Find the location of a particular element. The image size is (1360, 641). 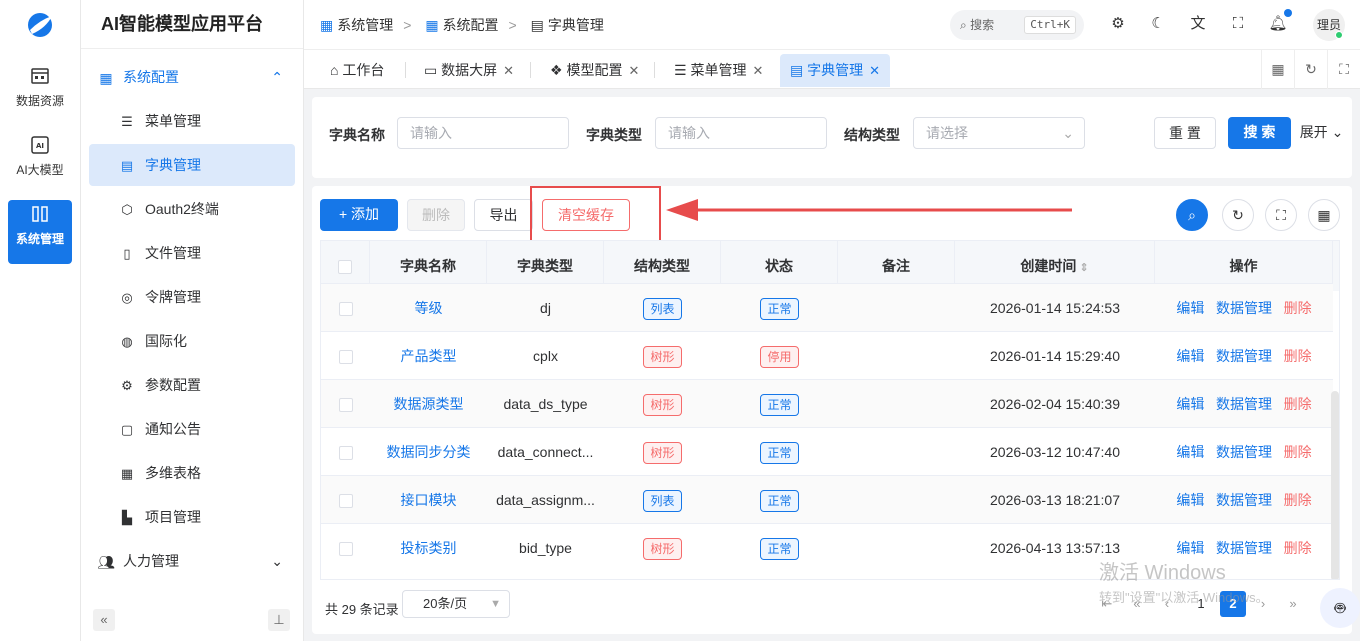

sidebar-group-system-config: ▦ 系统配置 ⌃ is located at coordinates (192, 77).